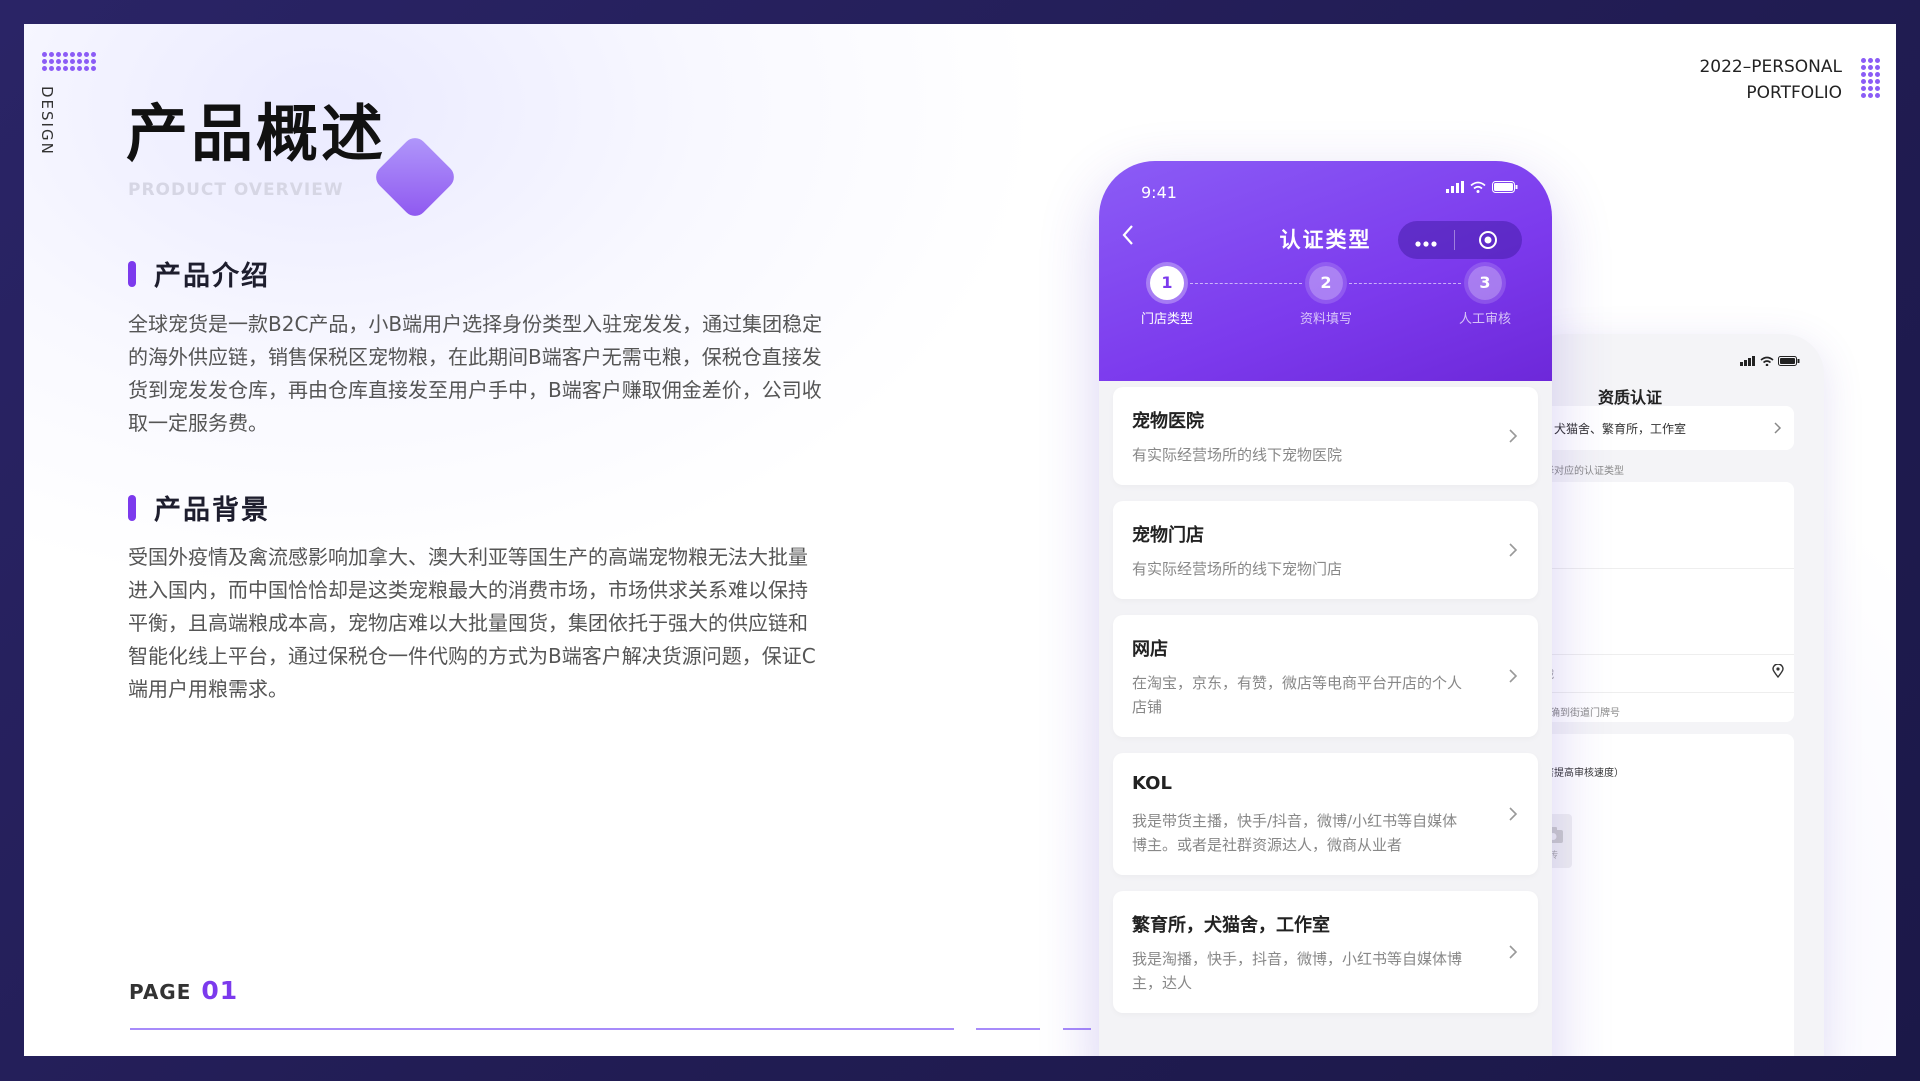 The height and width of the screenshot is (1081, 1920). I want to click on form-card: 区域 精确到街道门牌号, so click(1664, 602).